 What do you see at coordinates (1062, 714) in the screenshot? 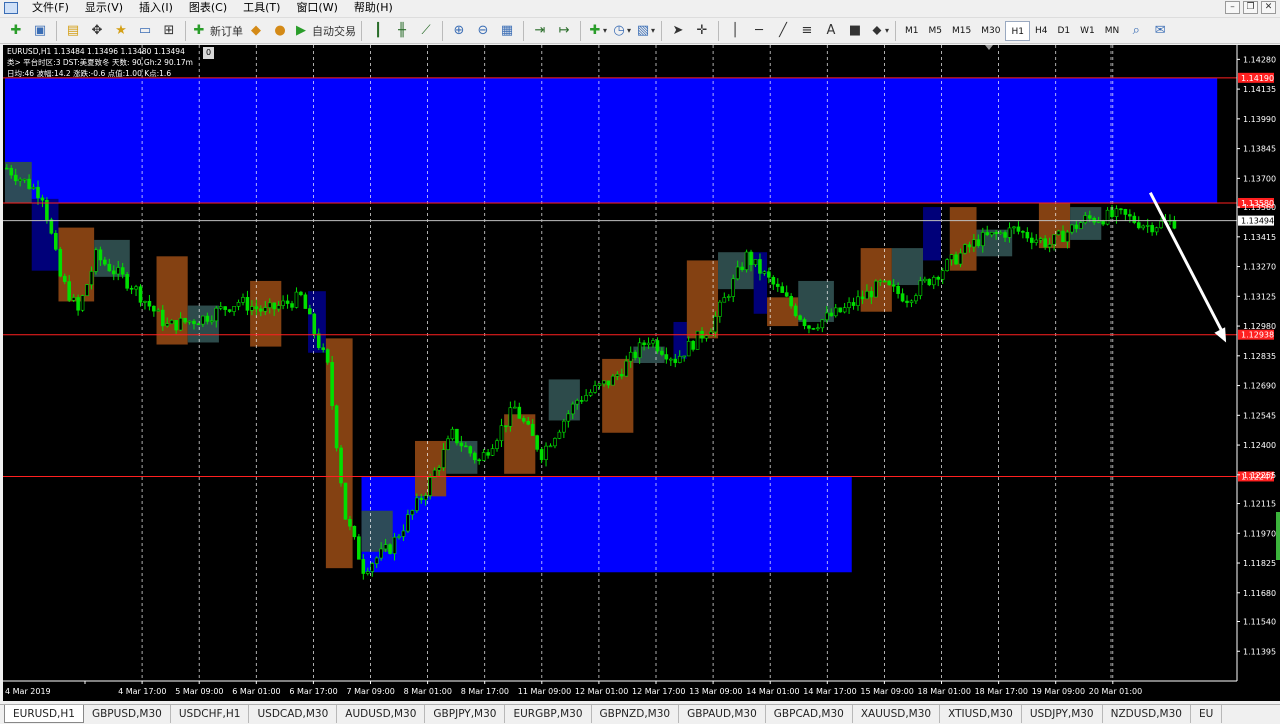
I see `chart-tab-usdjpy-m30: USDJPY,M30` at bounding box center [1062, 714].